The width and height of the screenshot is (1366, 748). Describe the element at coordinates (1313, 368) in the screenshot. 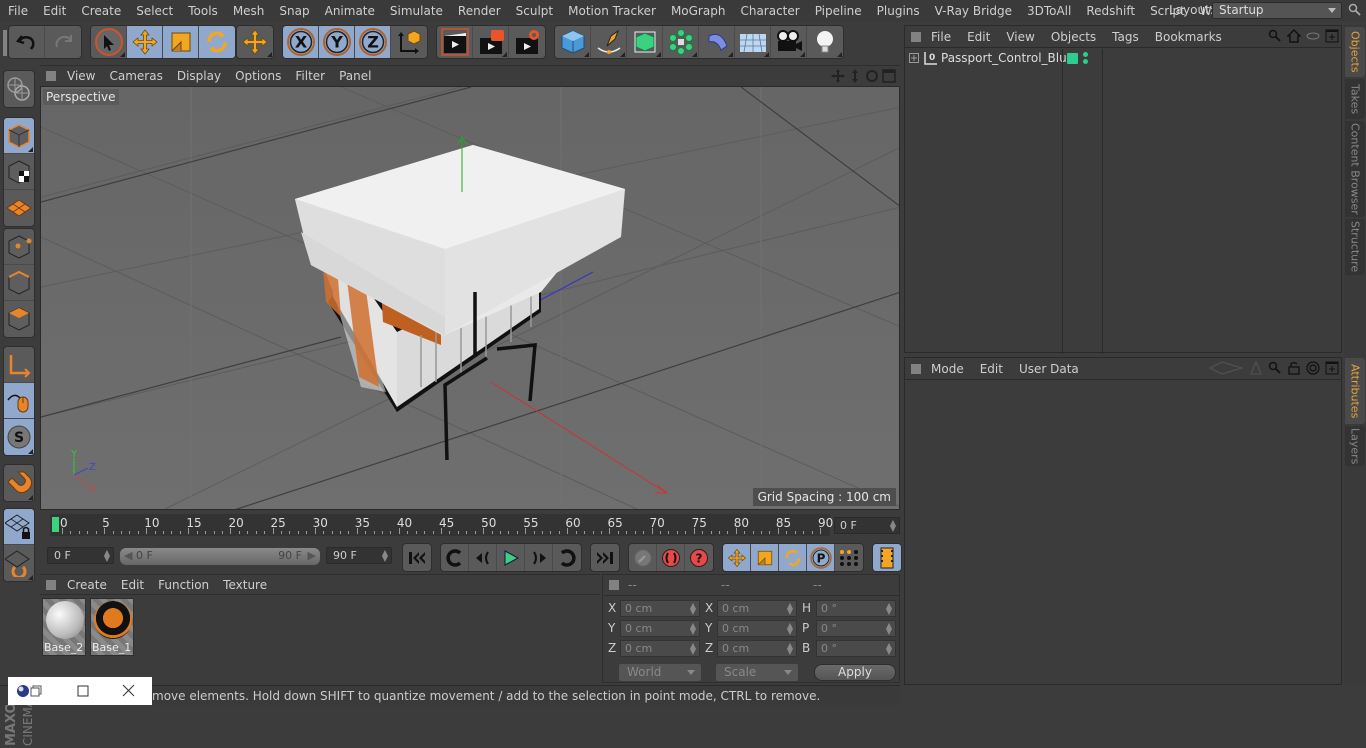

I see `target-icon` at that location.